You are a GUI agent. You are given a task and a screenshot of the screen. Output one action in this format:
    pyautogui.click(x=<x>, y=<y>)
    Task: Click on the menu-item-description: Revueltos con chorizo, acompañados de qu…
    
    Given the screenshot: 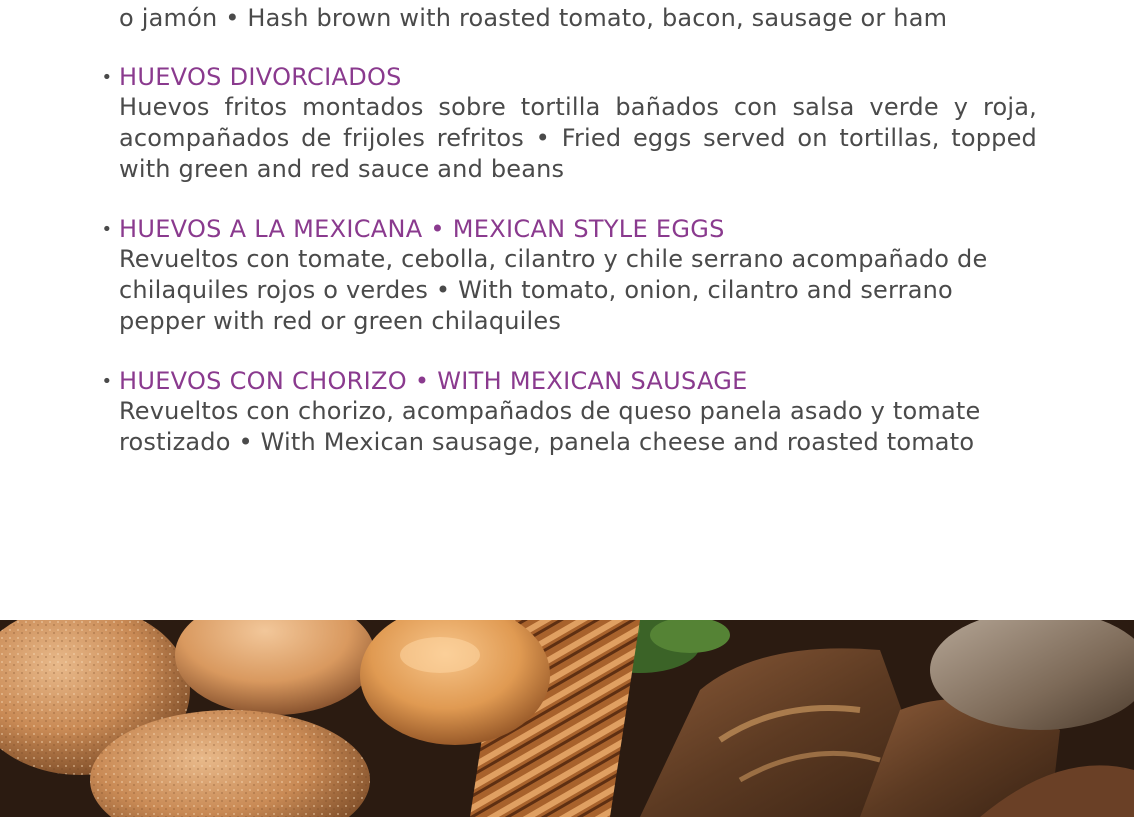 What is the action you would take?
    pyautogui.click(x=550, y=426)
    